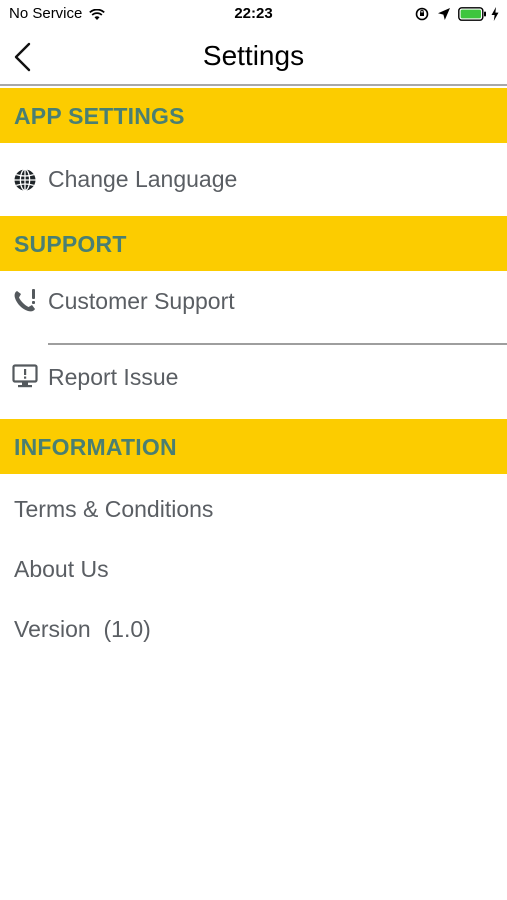 This screenshot has height=900, width=507. What do you see at coordinates (253, 243) in the screenshot?
I see `section-header-support: SUPPORT` at bounding box center [253, 243].